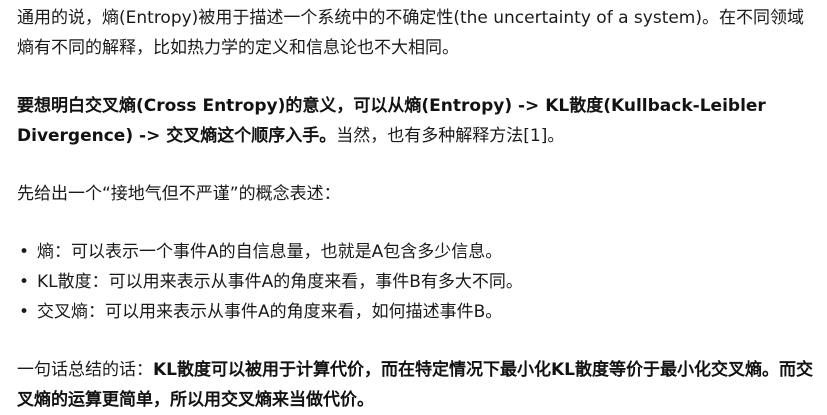 The height and width of the screenshot is (415, 827). Describe the element at coordinates (450, 136) in the screenshot. I see `text-methods-note: 当然，也有多种解释方法[1]。` at that location.